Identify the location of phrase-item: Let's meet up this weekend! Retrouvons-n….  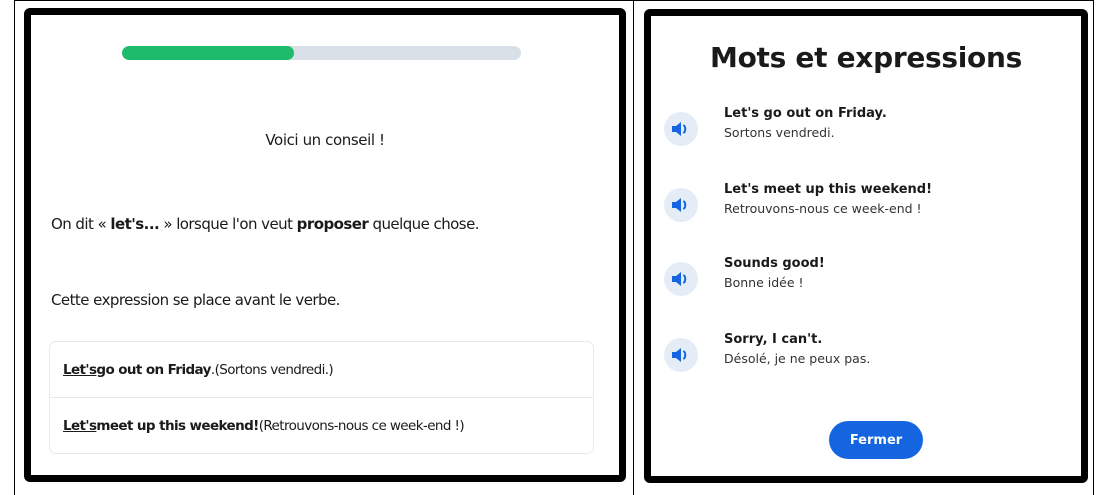
(864, 207).